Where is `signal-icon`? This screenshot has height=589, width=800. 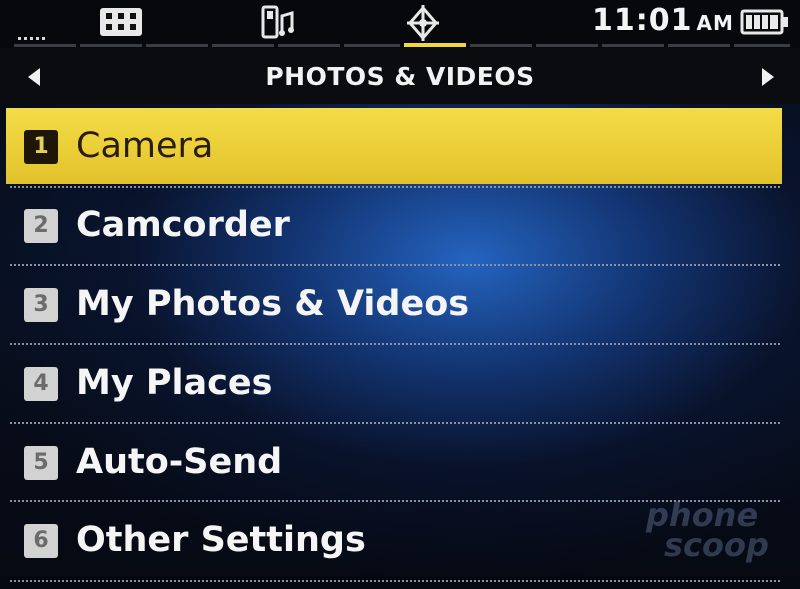
signal-icon is located at coordinates (35, 27).